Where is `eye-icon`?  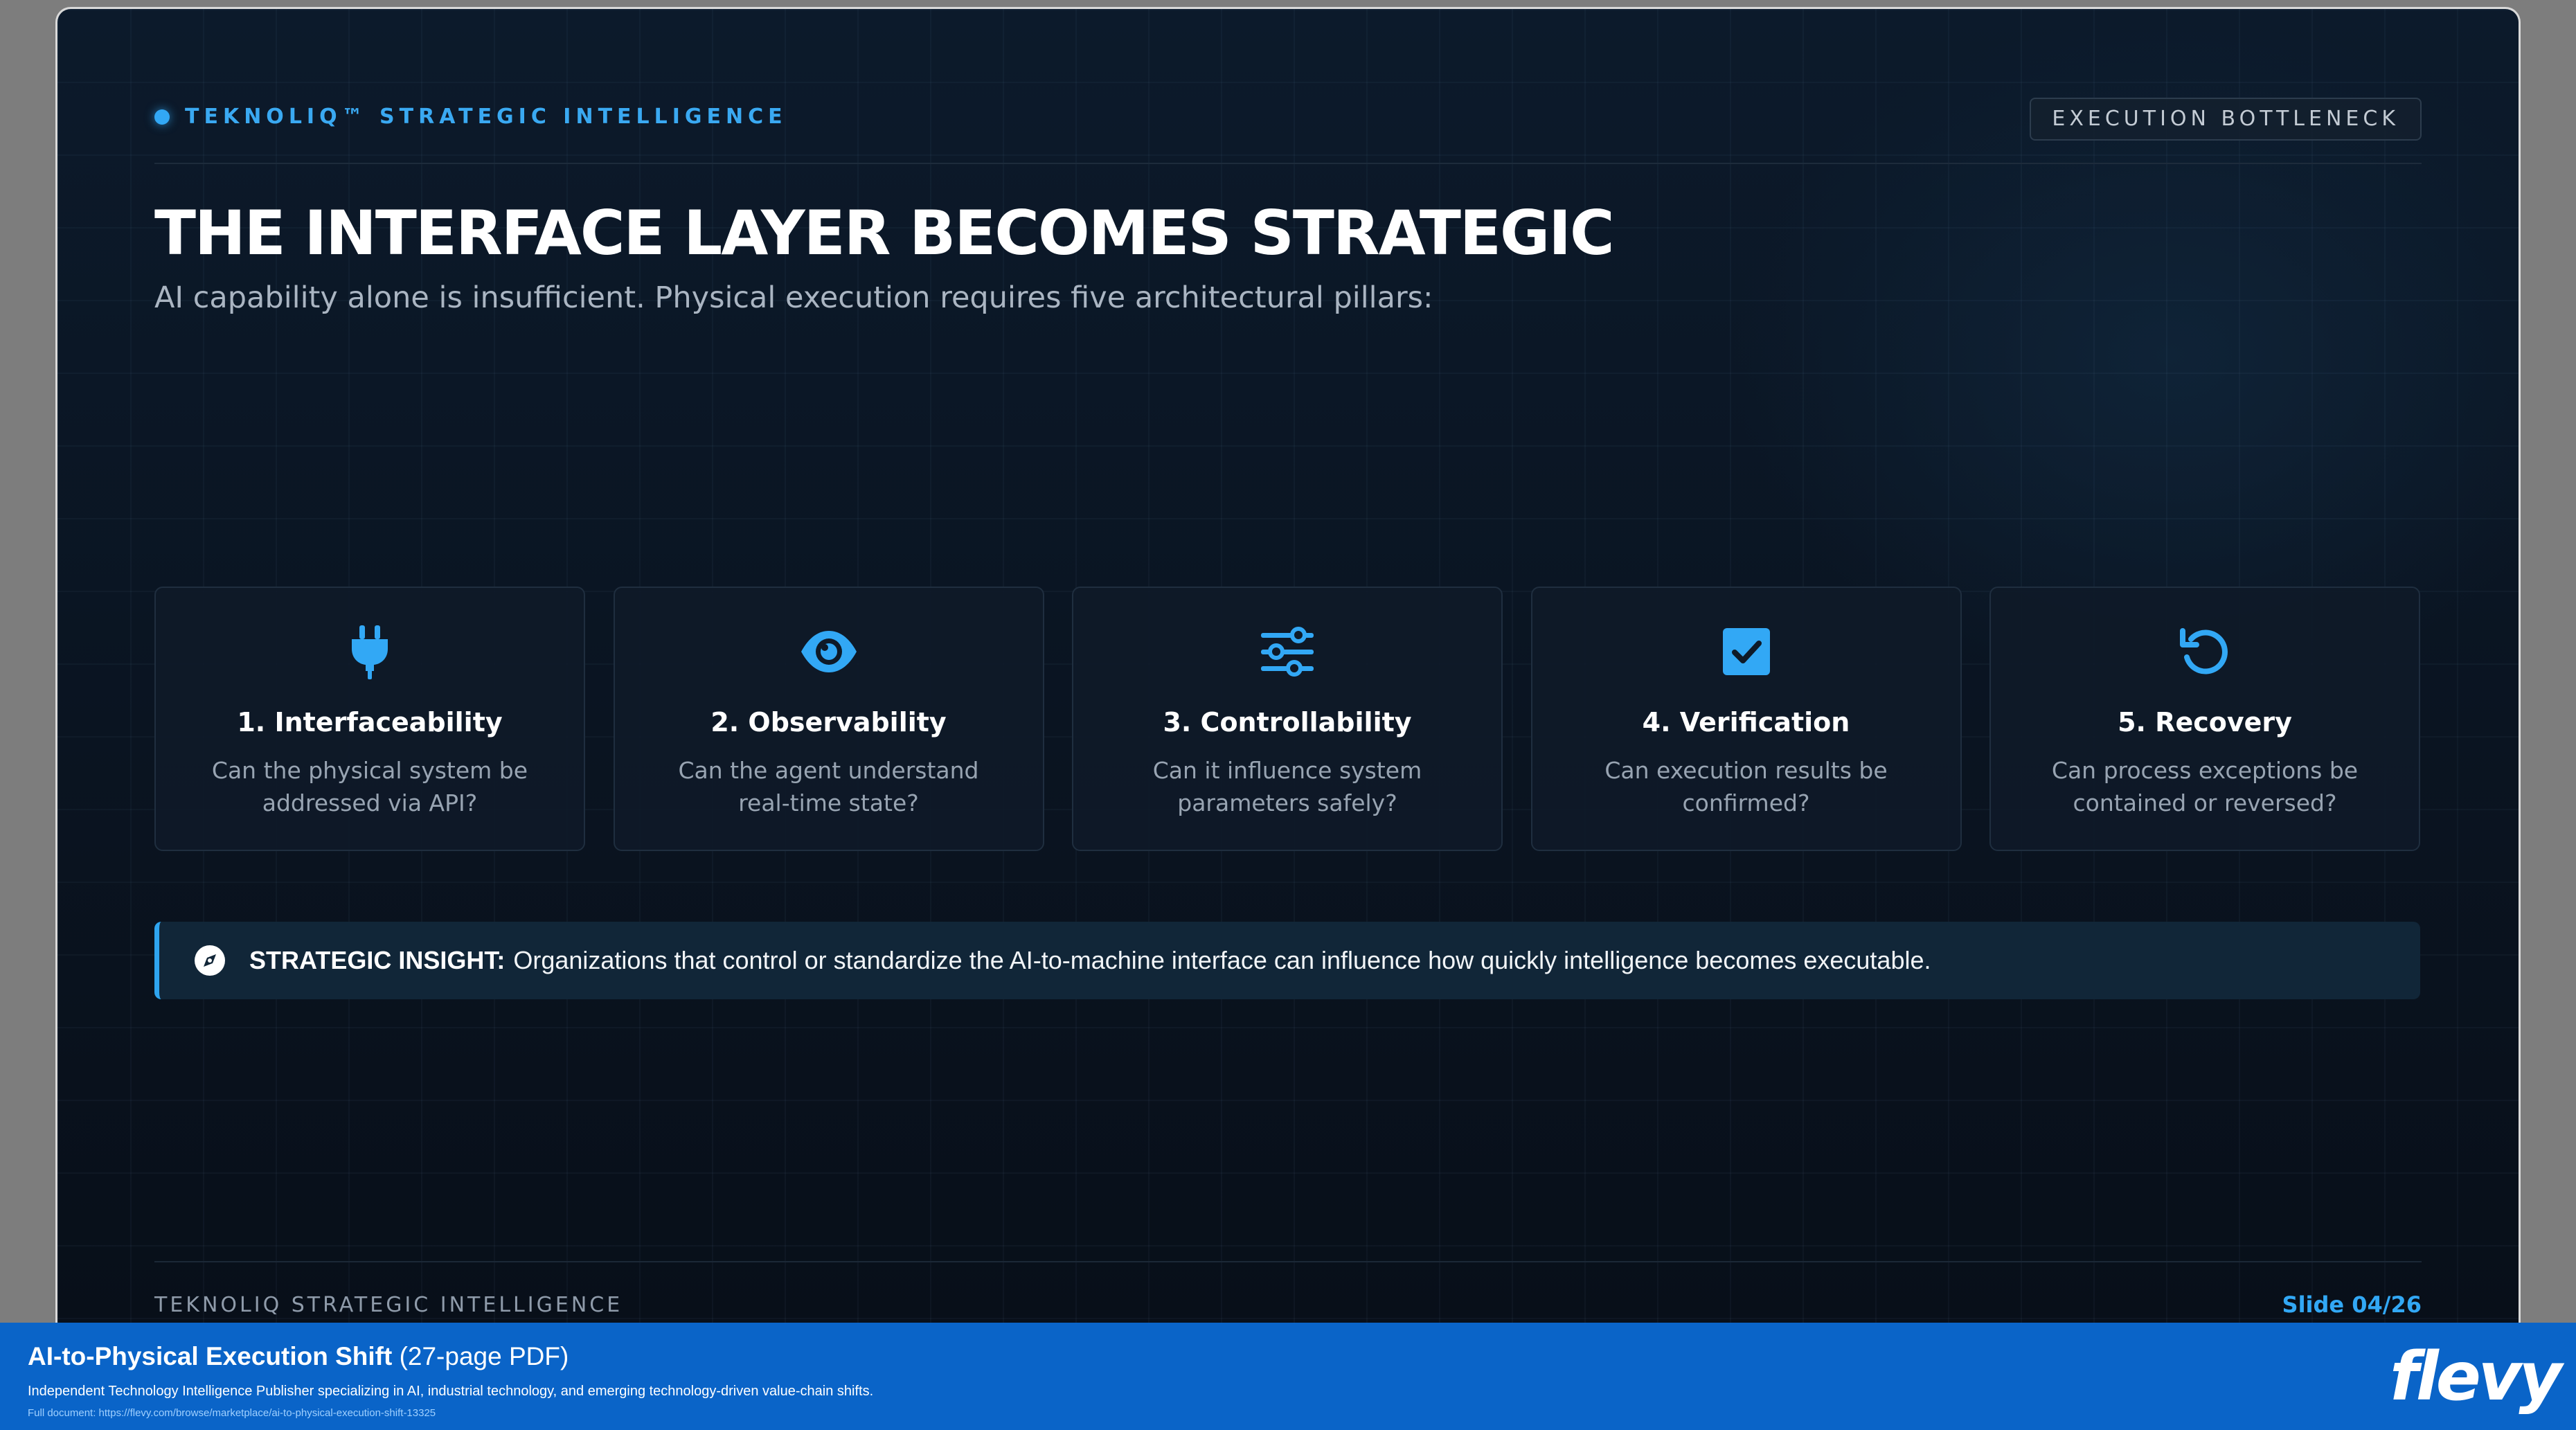
eye-icon is located at coordinates (829, 652).